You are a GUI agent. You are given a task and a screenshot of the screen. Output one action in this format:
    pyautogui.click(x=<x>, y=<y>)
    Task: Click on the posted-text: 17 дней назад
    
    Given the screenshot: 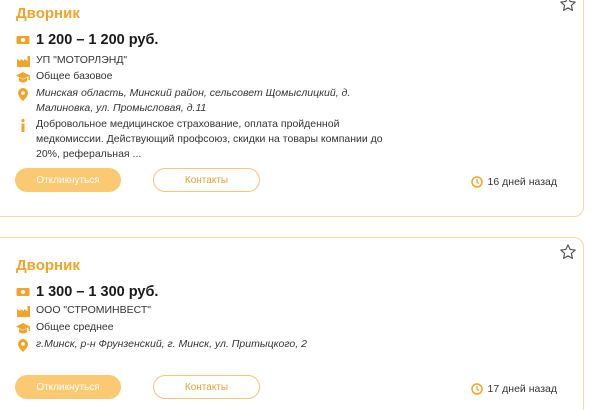 What is the action you would take?
    pyautogui.click(x=522, y=389)
    